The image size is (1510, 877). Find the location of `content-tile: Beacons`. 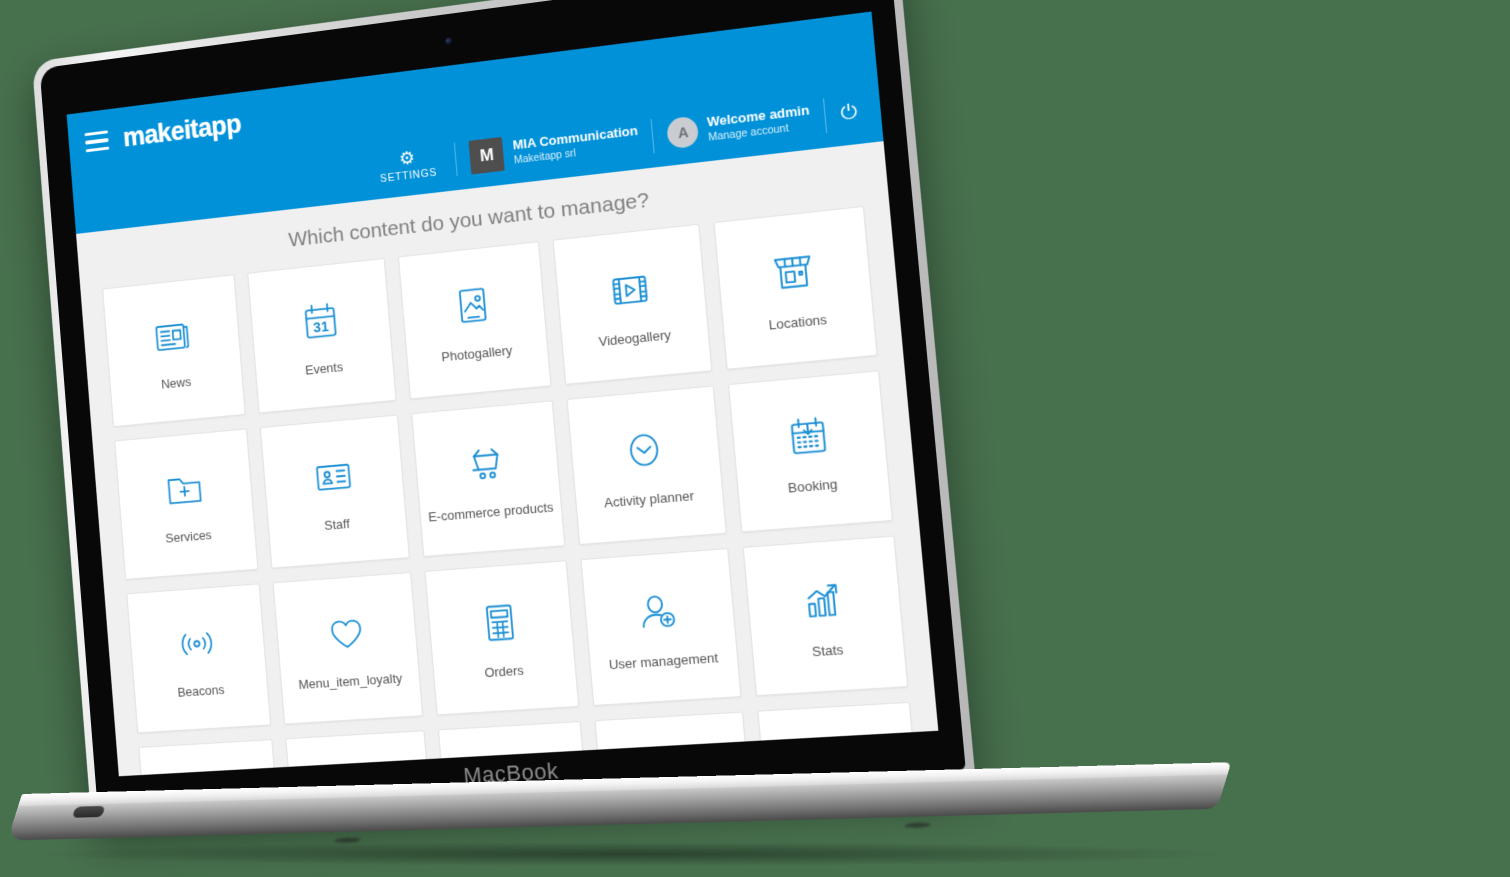

content-tile: Beacons is located at coordinates (199, 658).